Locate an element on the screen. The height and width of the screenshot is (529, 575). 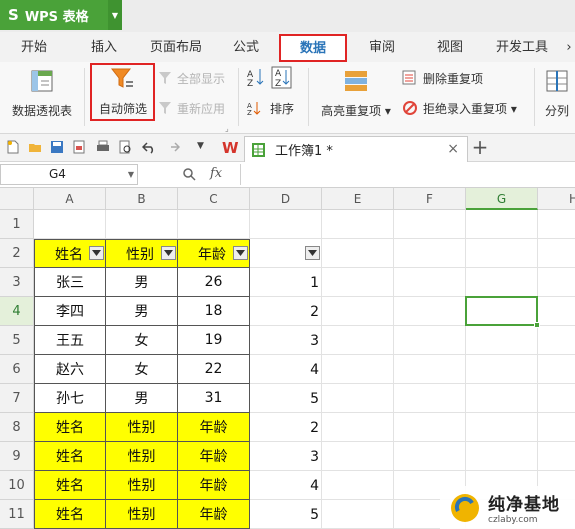
table-cell: 19 is located at coordinates (214, 340).